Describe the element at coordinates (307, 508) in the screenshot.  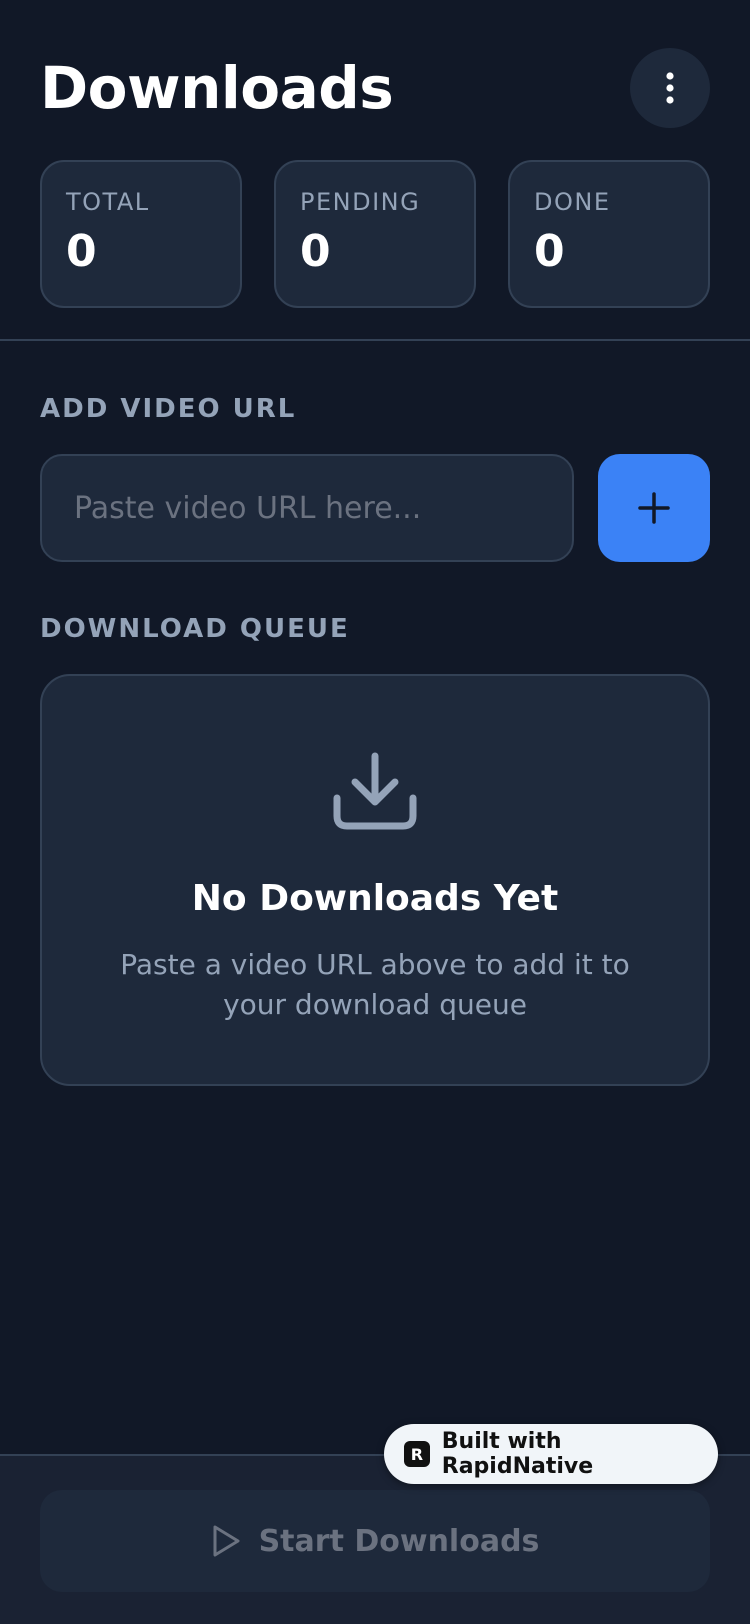
I see `video-url-input` at that location.